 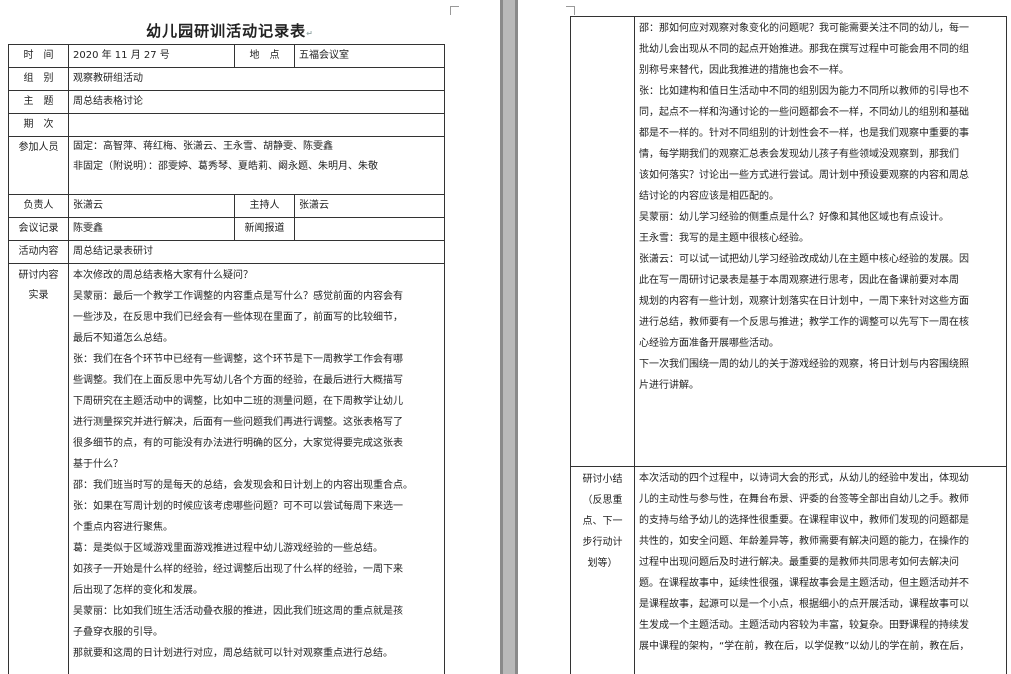 What do you see at coordinates (238, 401) in the screenshot?
I see `text-line: 下周研究在主题活动中的调整，比如中二班的测量问题，在下周教学让幼儿` at bounding box center [238, 401].